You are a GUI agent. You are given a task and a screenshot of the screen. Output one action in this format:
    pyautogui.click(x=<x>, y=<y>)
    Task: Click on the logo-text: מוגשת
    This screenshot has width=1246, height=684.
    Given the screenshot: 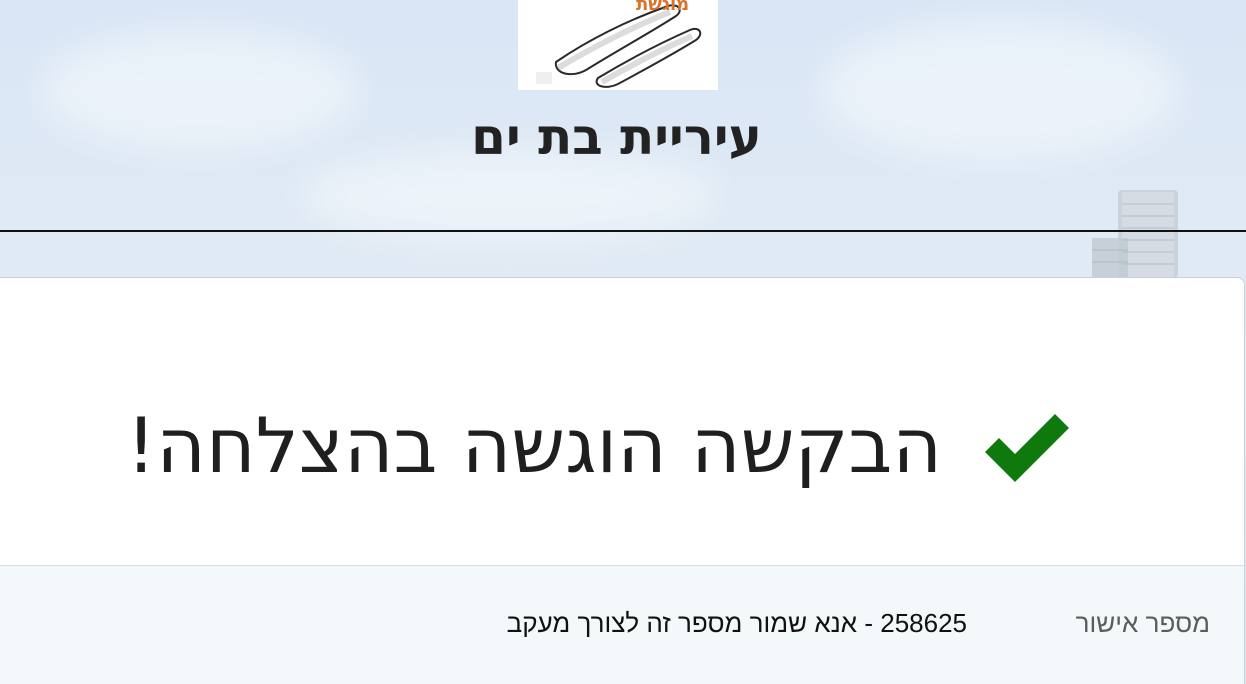 What is the action you would take?
    pyautogui.click(x=663, y=7)
    